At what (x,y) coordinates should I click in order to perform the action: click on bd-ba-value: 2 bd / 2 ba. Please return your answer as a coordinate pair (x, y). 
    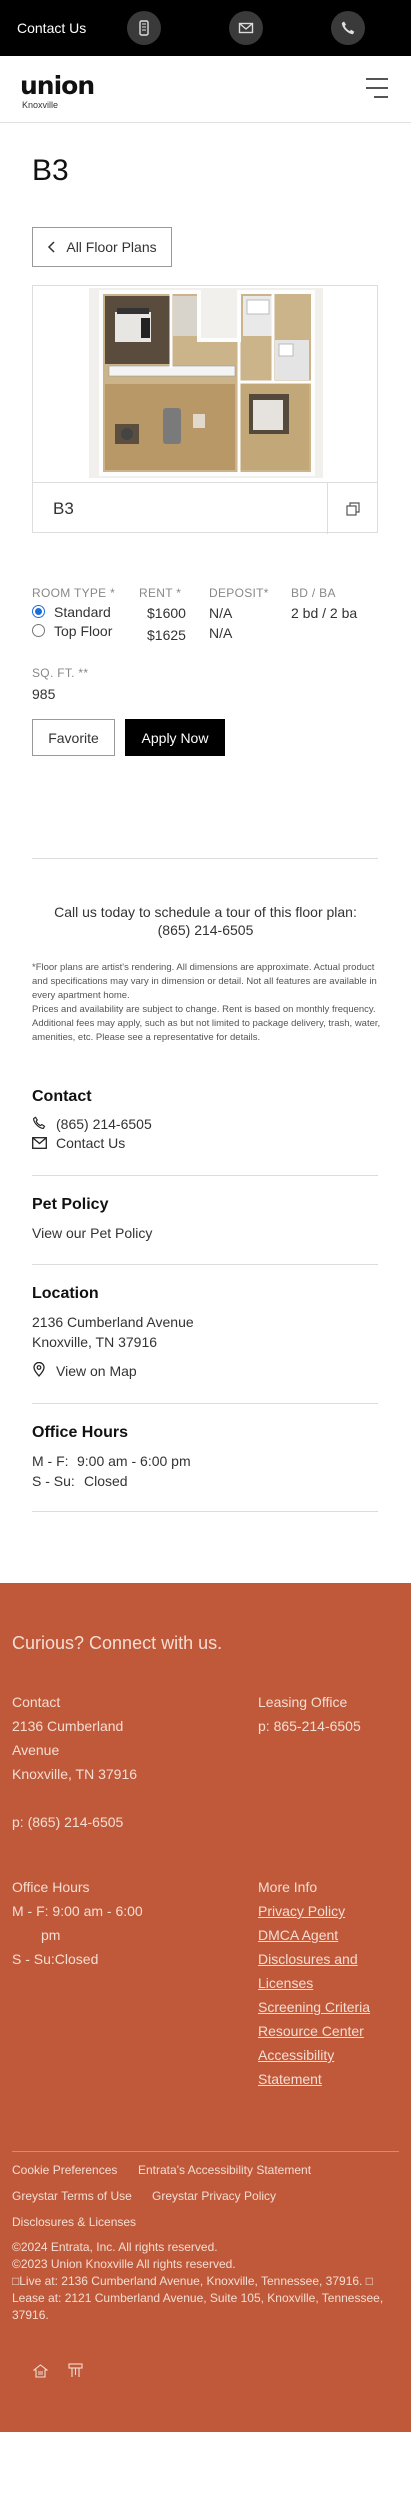
    Looking at the image, I should click on (324, 613).